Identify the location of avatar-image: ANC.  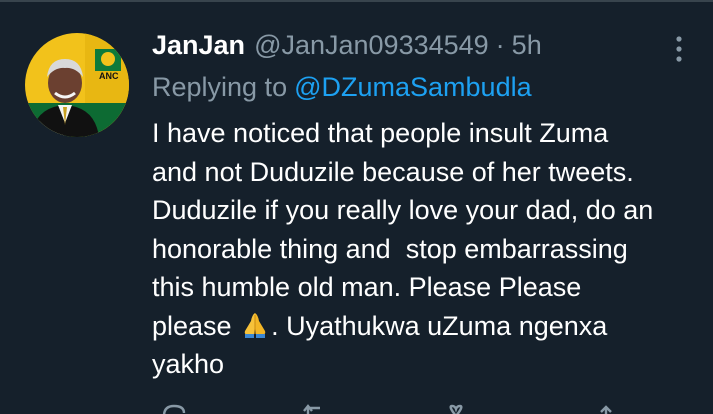
(77, 85).